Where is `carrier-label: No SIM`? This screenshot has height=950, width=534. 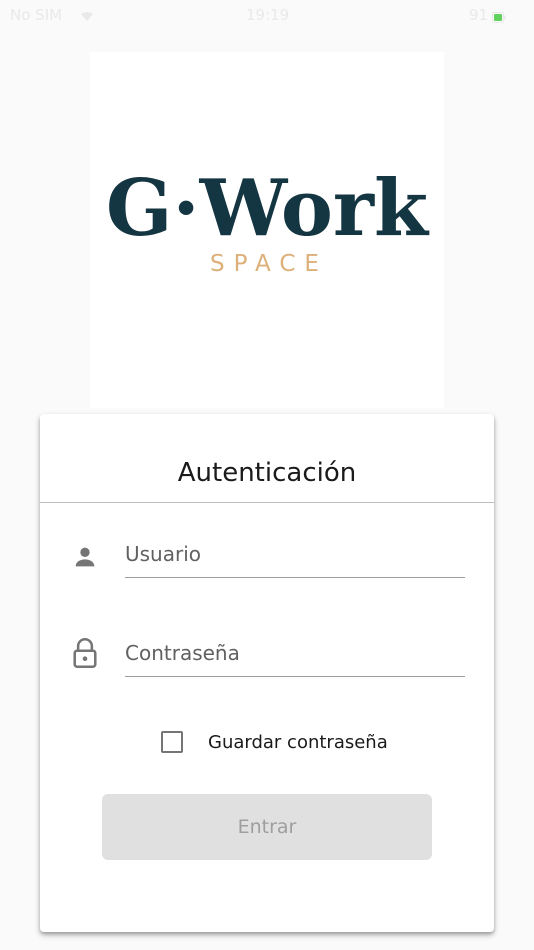
carrier-label: No SIM is located at coordinates (36, 15).